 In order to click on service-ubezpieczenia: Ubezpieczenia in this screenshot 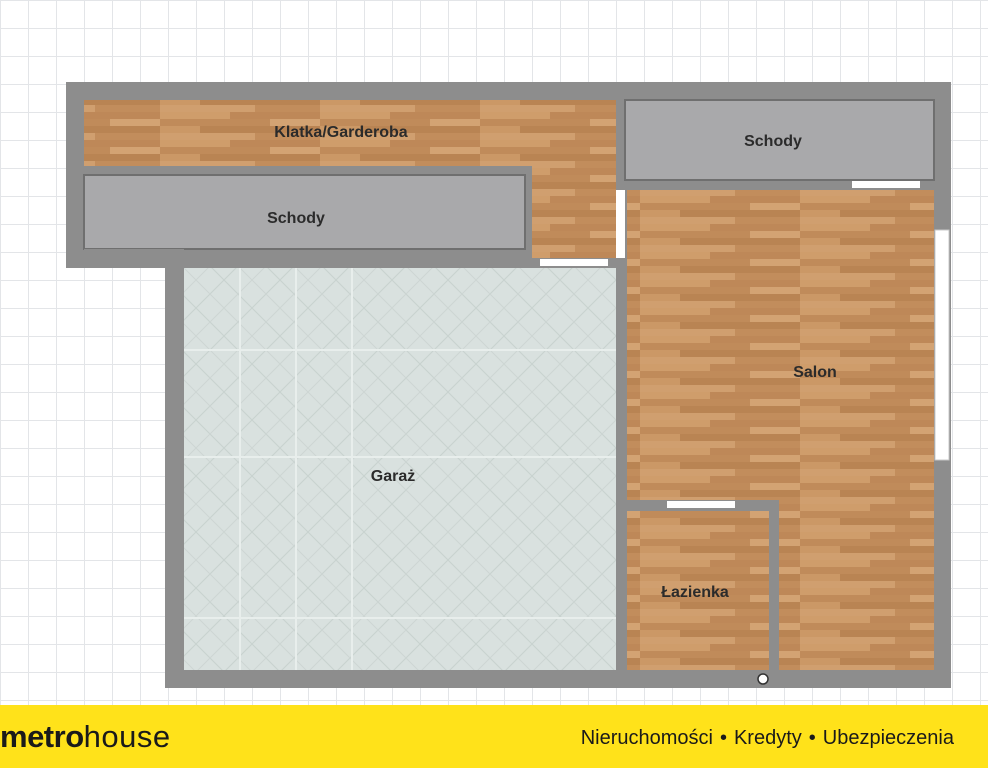, I will do `click(888, 738)`.